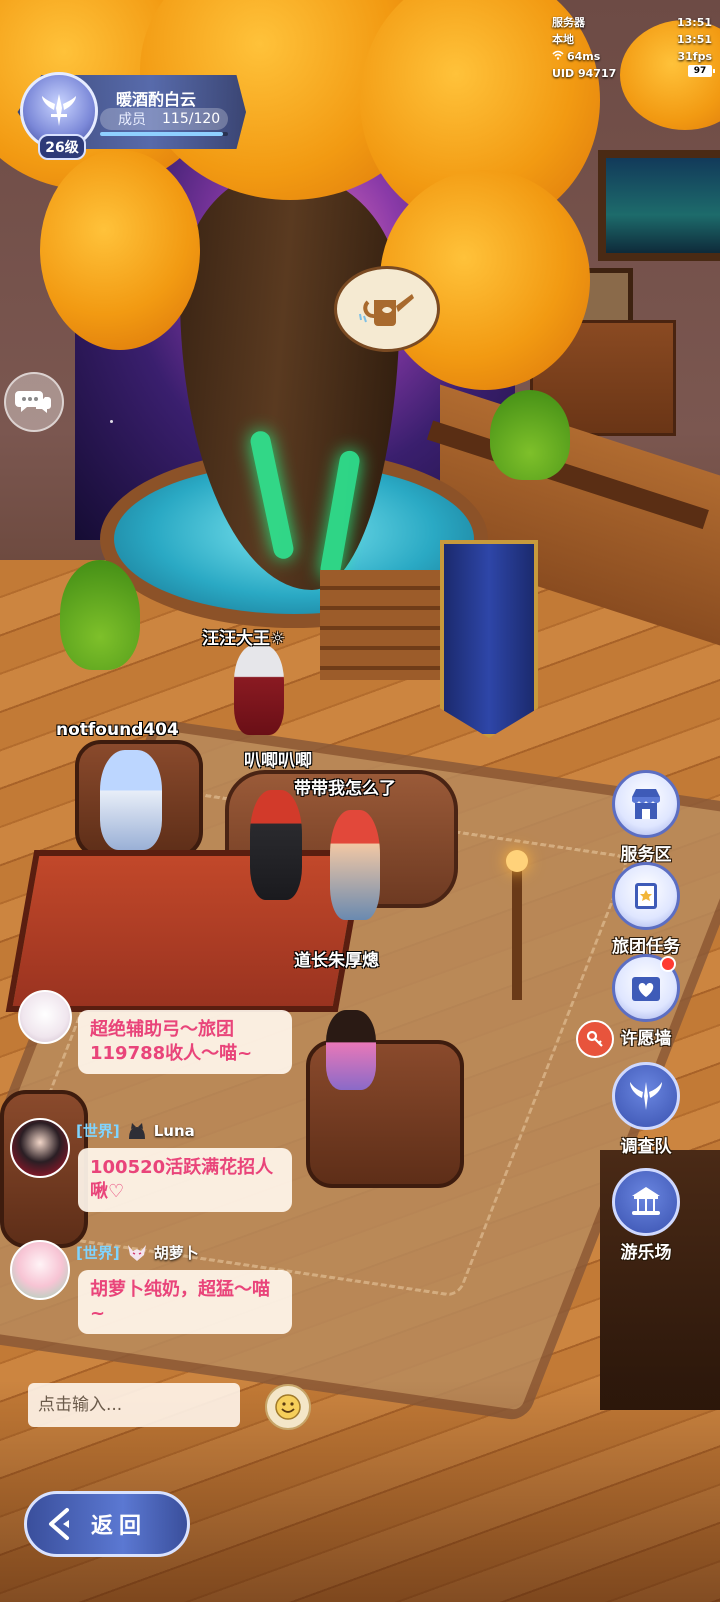 This screenshot has height=1602, width=720. What do you see at coordinates (185, 1302) in the screenshot?
I see `chat-message-text: 胡萝卜纯奶，超猛～喵~` at bounding box center [185, 1302].